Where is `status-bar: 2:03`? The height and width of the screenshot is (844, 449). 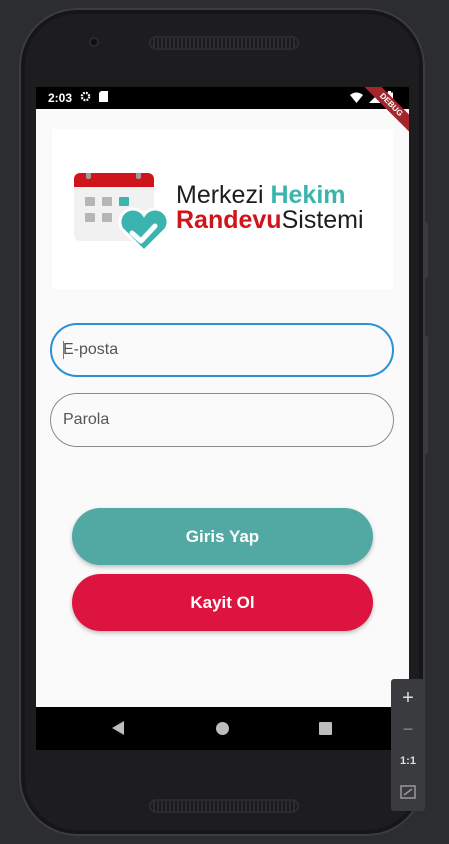 status-bar: 2:03 is located at coordinates (222, 98).